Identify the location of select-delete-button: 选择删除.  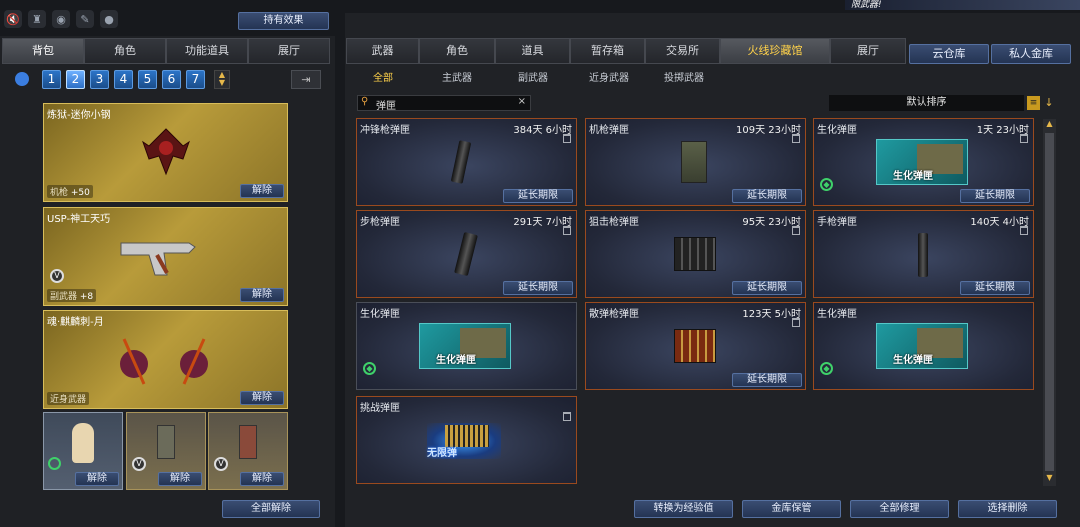
(1007, 509).